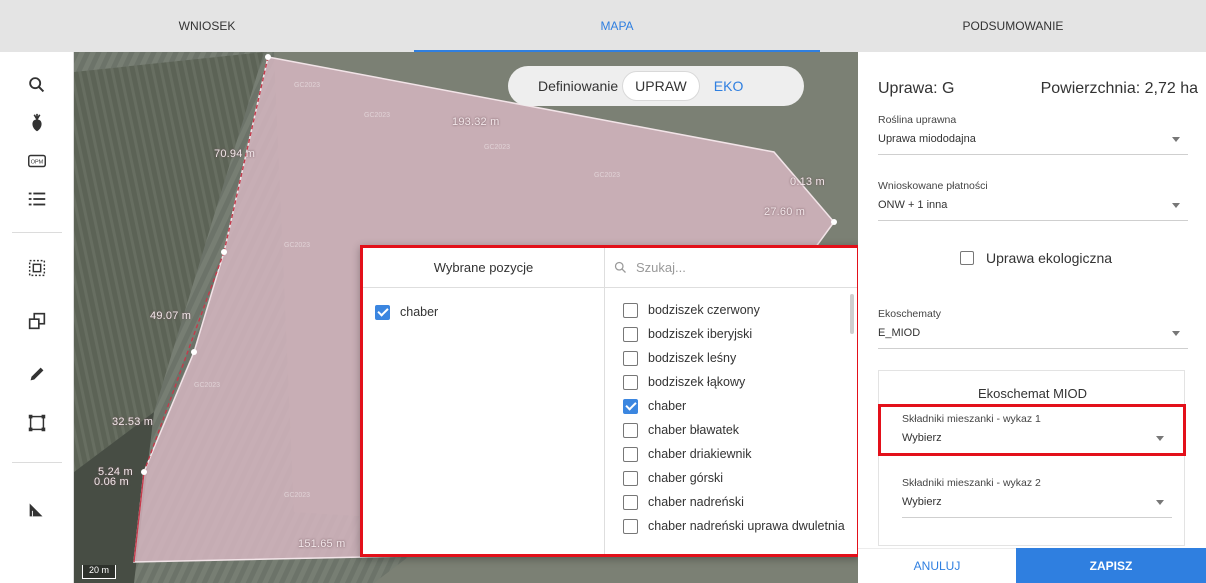  Describe the element at coordinates (617, 26) in the screenshot. I see `tab-mapa: MAPA` at that location.